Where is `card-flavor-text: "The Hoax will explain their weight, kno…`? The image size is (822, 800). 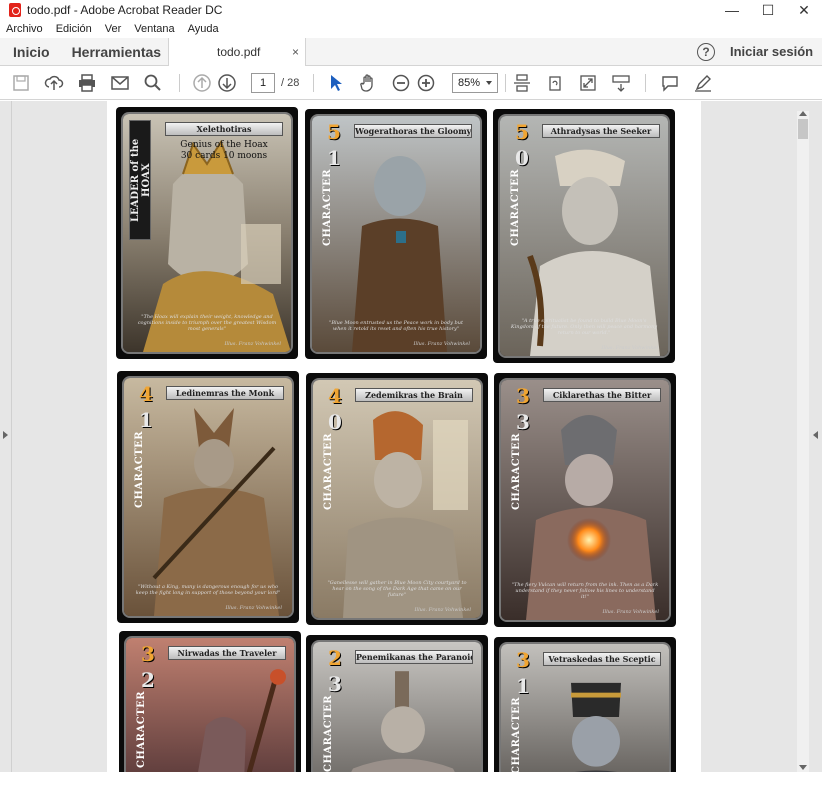
card-flavor-text: "The Hoax will explain their weight, kno… is located at coordinates (207, 323).